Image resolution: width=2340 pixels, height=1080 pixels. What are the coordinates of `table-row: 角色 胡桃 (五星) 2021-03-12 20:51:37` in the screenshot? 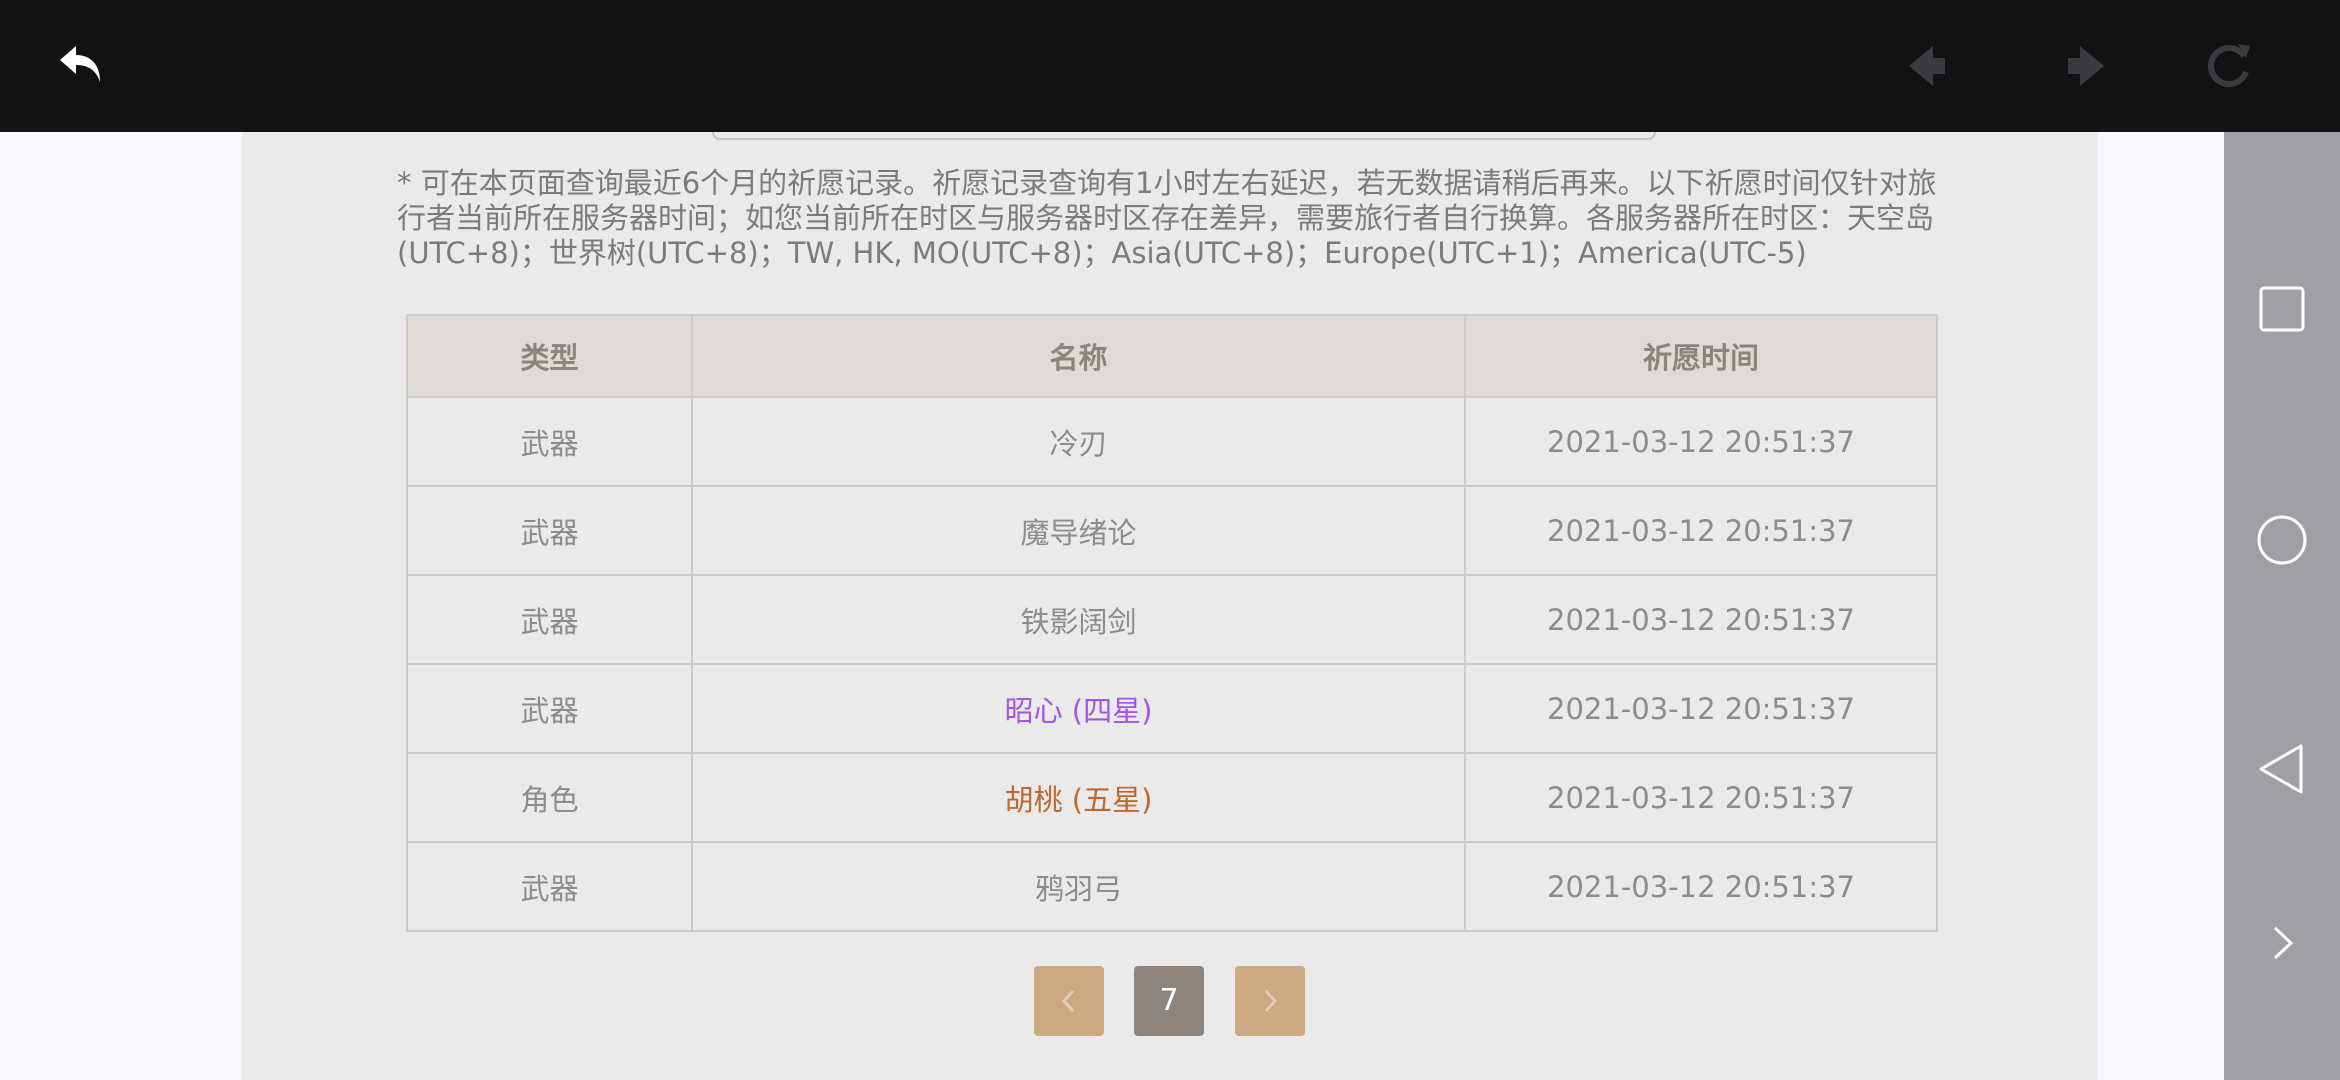 It's located at (1172, 797).